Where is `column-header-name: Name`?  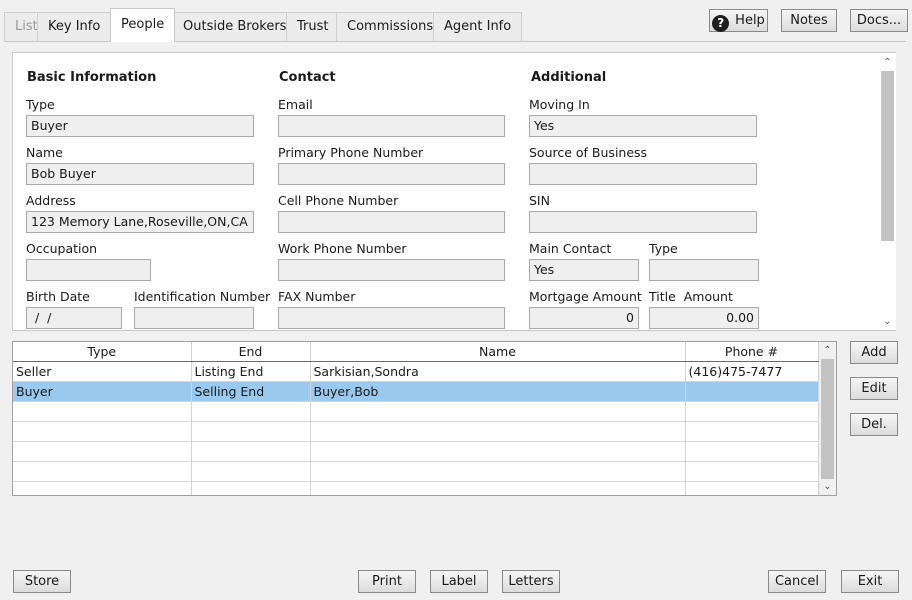
column-header-name: Name is located at coordinates (498, 352).